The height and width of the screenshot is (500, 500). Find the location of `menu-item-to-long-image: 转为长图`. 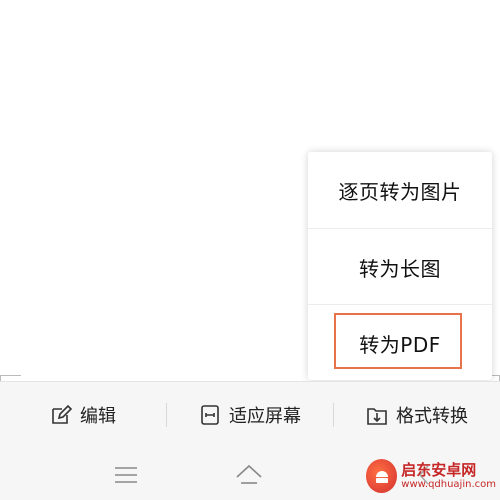

menu-item-to-long-image: 转为长图 is located at coordinates (400, 266).